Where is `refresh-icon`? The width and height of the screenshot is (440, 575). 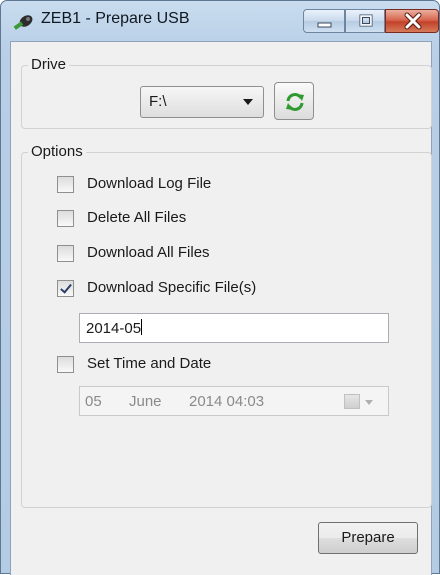 refresh-icon is located at coordinates (295, 102).